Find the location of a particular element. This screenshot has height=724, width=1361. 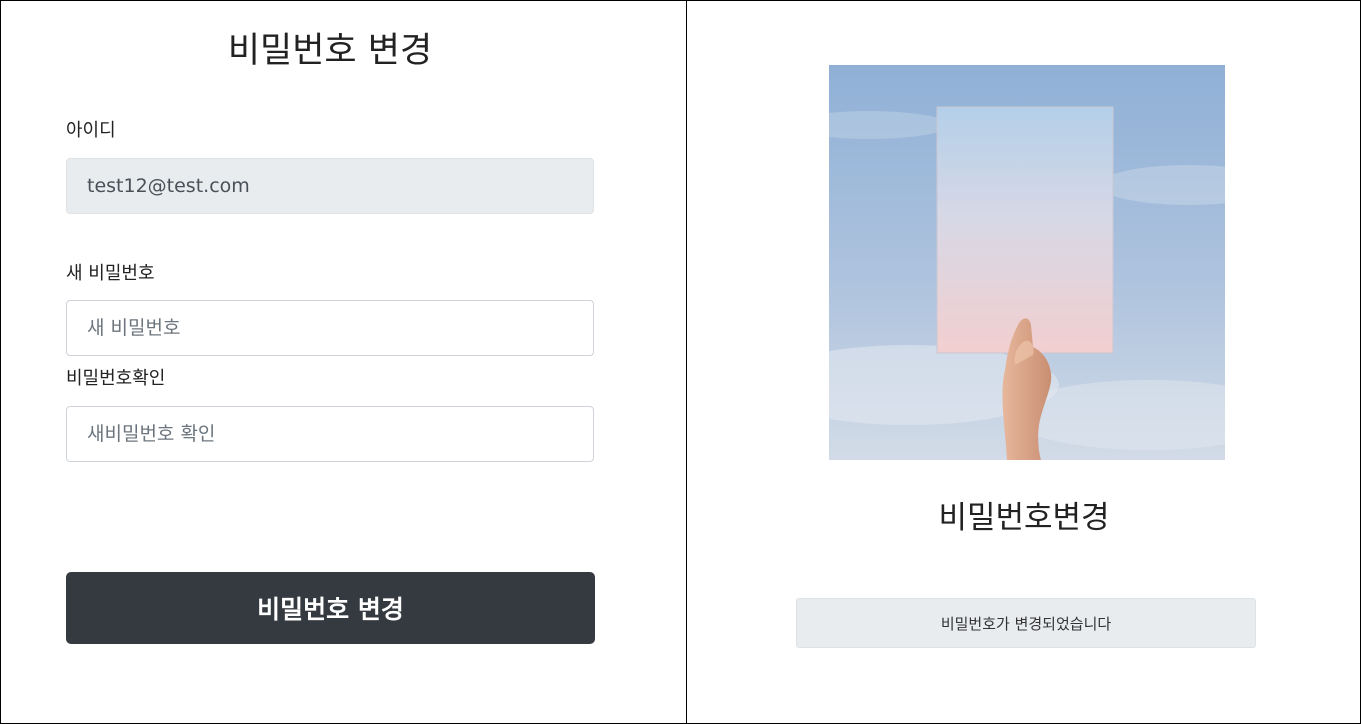

form-title: 비밀번호 변경 is located at coordinates (330, 51).